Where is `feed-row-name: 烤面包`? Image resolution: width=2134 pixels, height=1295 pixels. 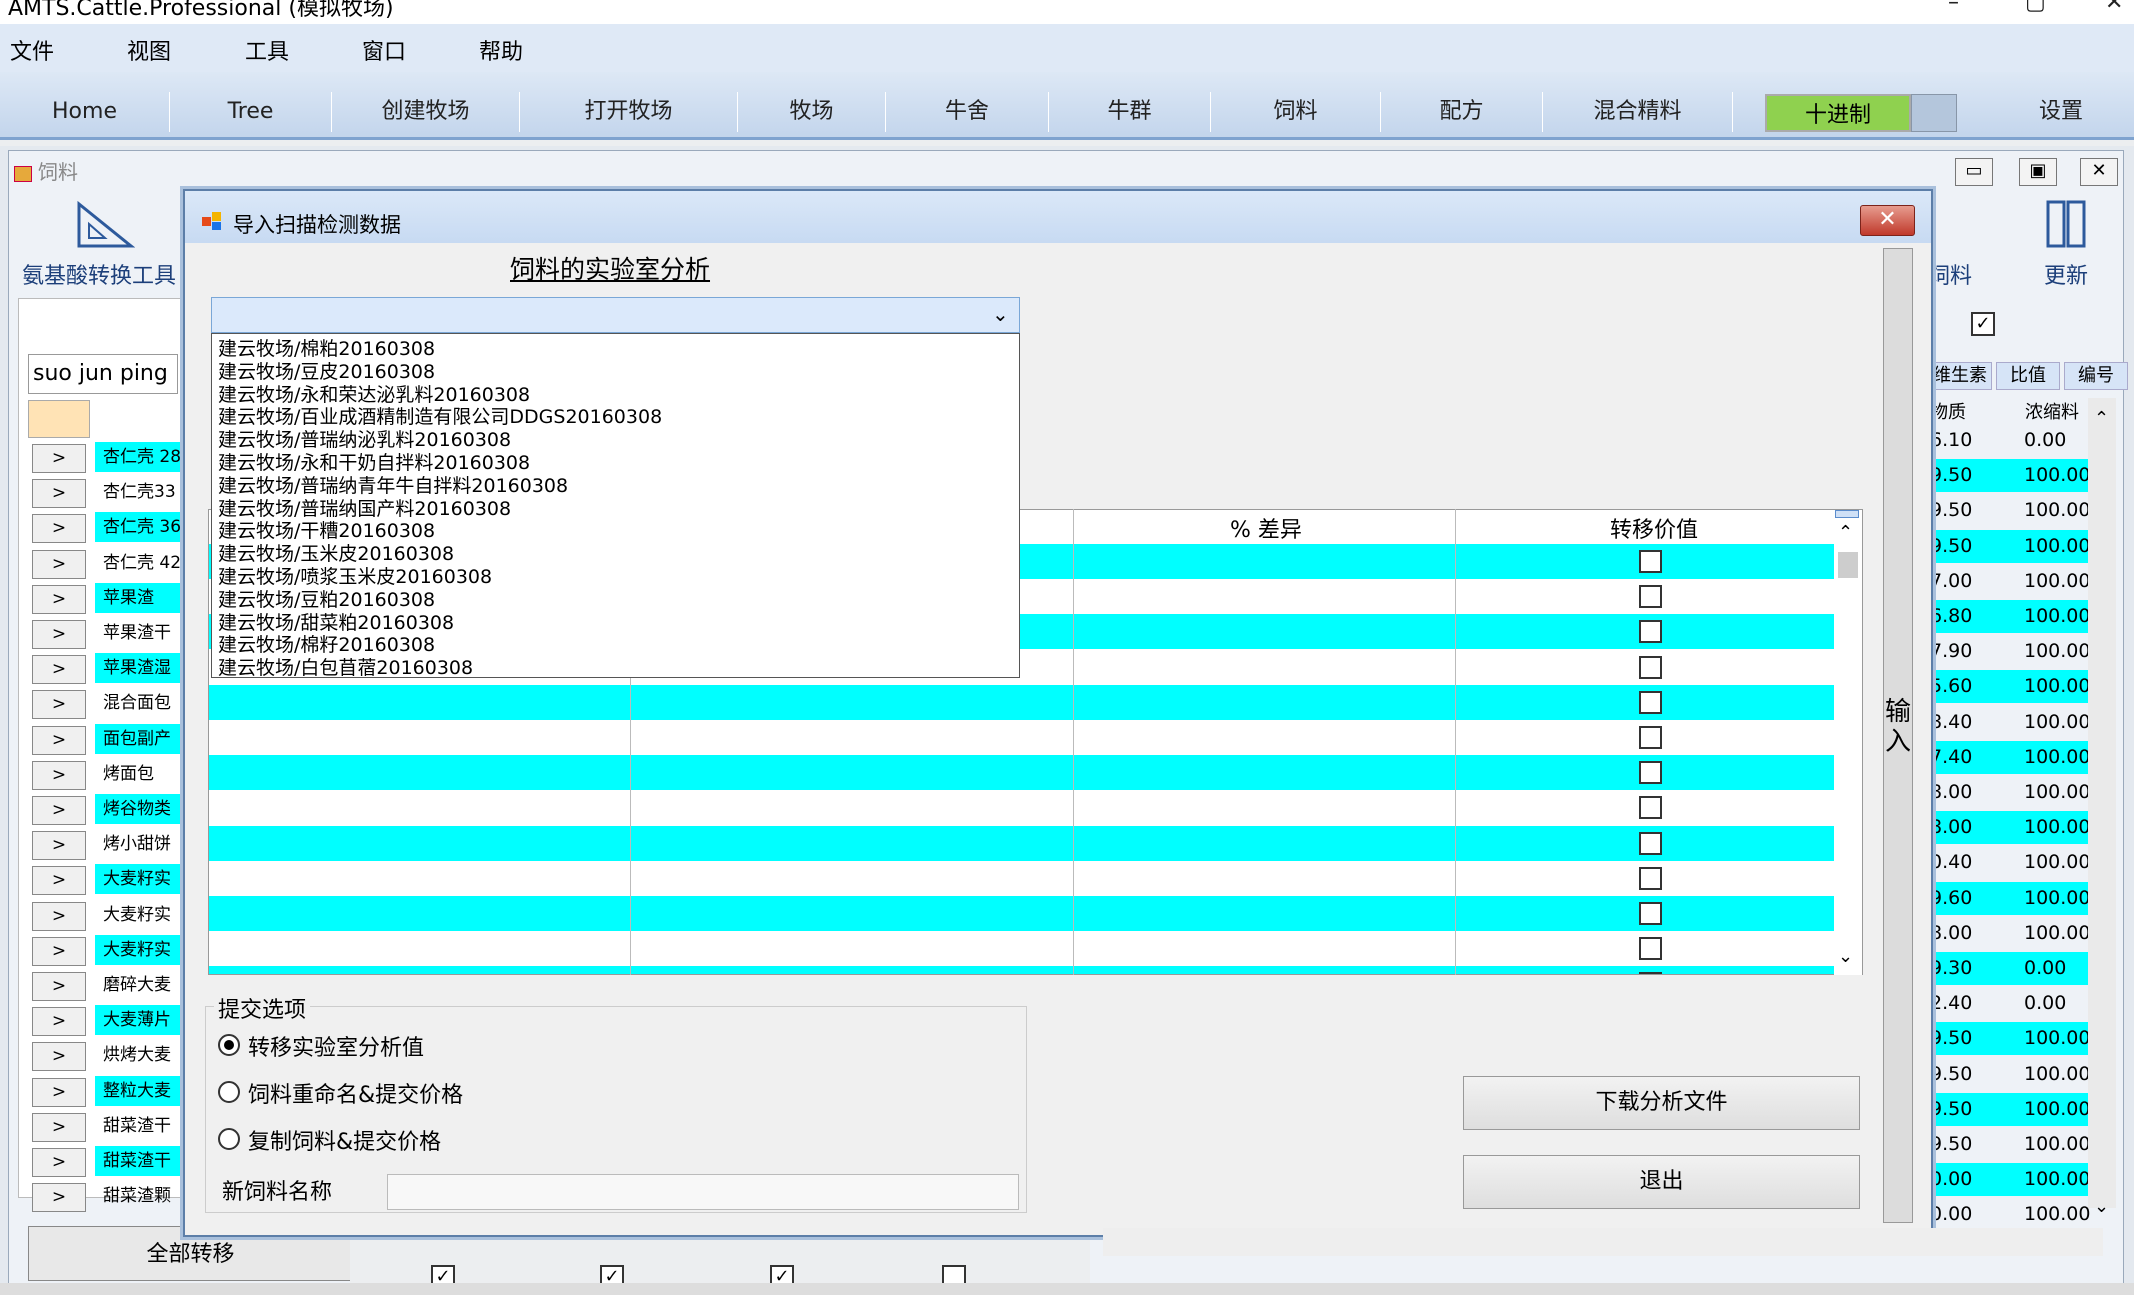 feed-row-name: 烤面包 is located at coordinates (140, 774).